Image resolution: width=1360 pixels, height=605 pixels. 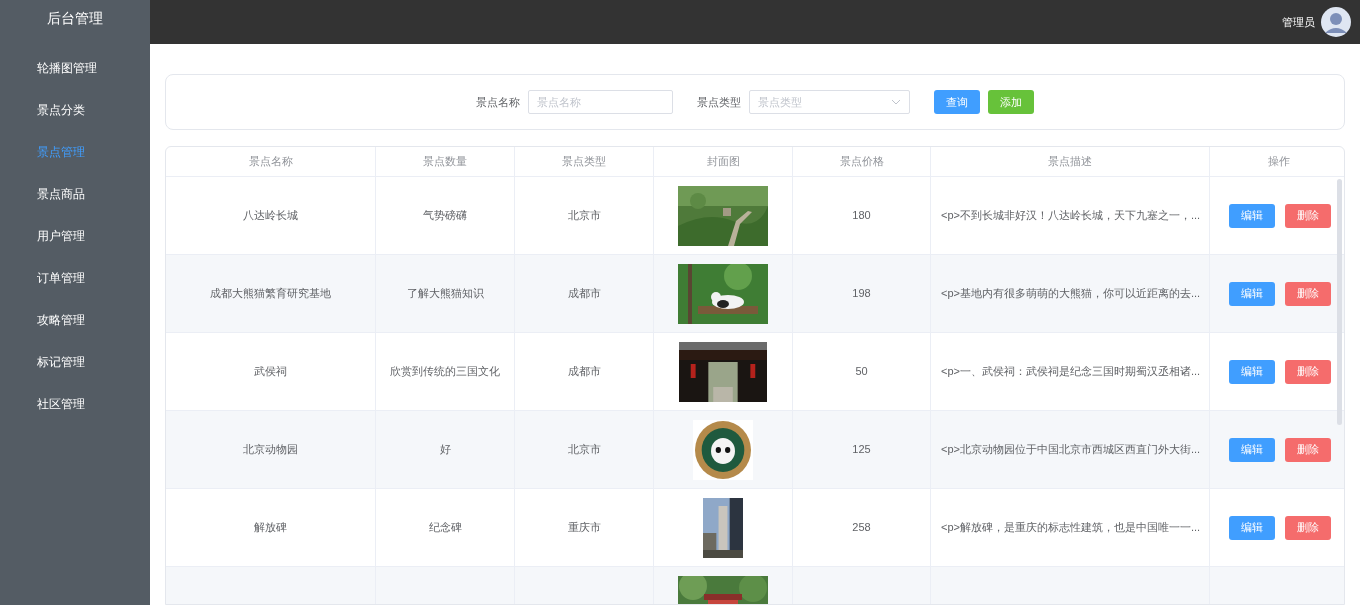 I want to click on field-label: 景点类型, so click(x=719, y=102).